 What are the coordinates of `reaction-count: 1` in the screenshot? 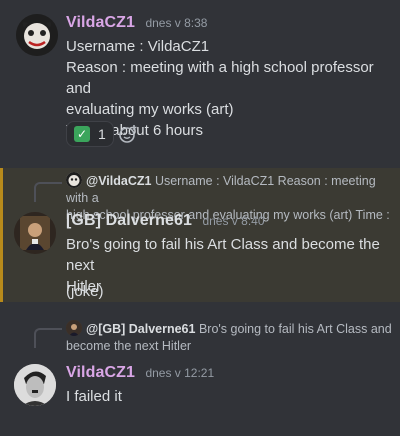 It's located at (102, 134).